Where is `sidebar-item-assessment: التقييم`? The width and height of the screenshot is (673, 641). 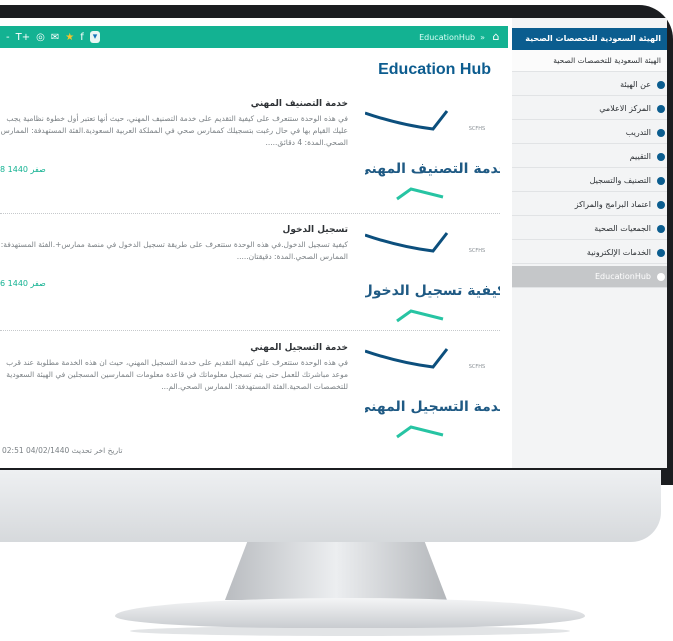 sidebar-item-assessment: التقييم is located at coordinates (589, 157).